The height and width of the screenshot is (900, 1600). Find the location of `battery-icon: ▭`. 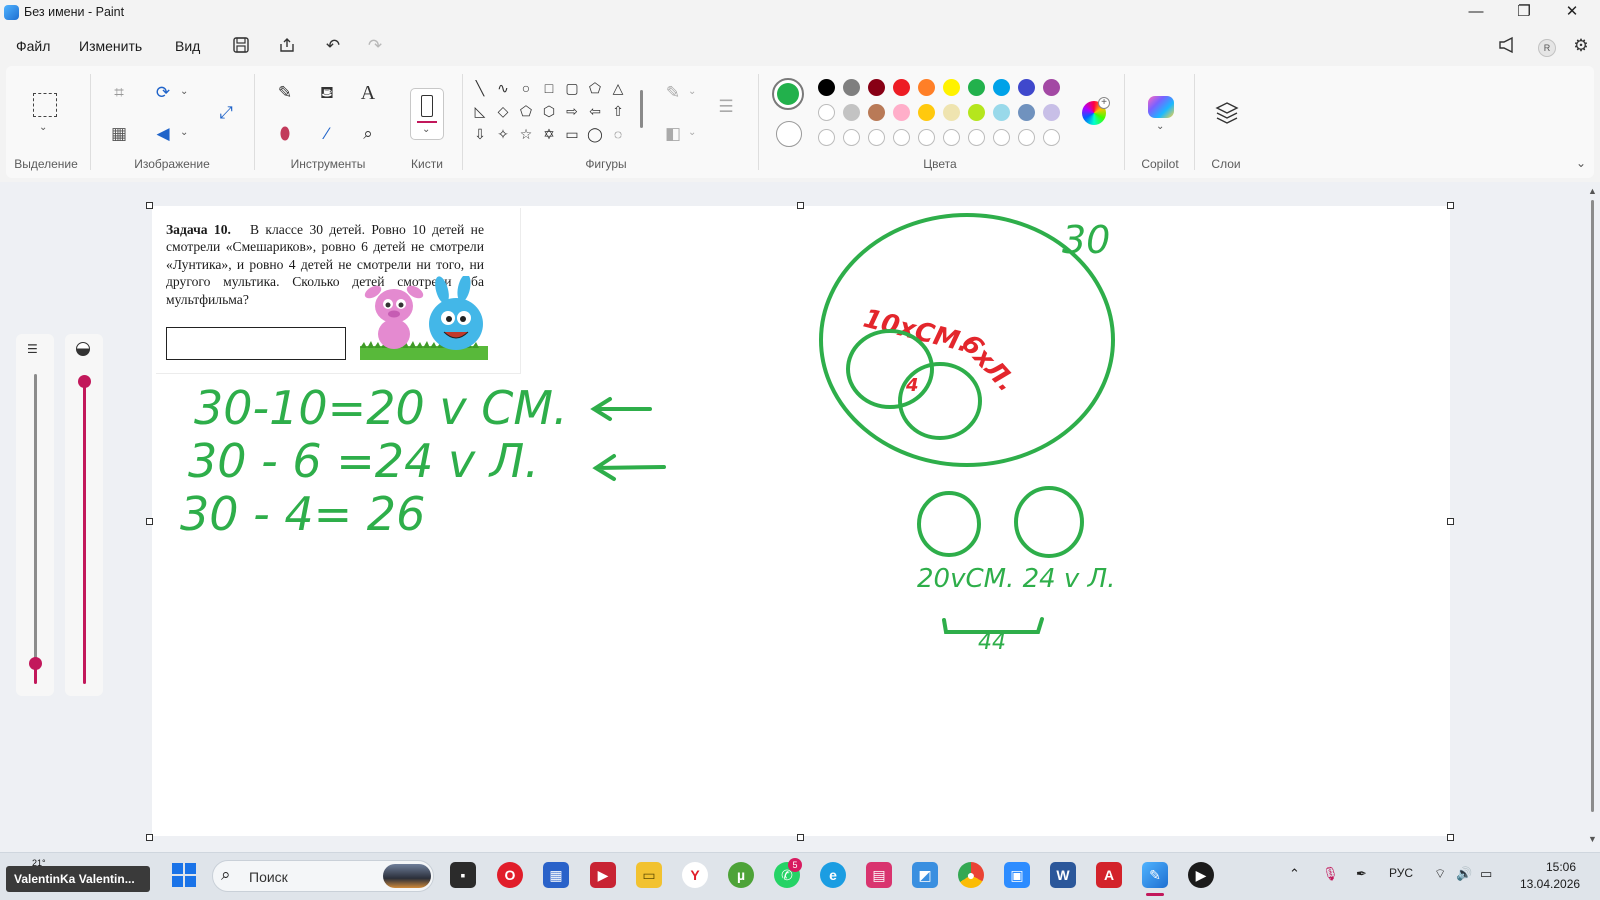

battery-icon: ▭ is located at coordinates (1486, 874).